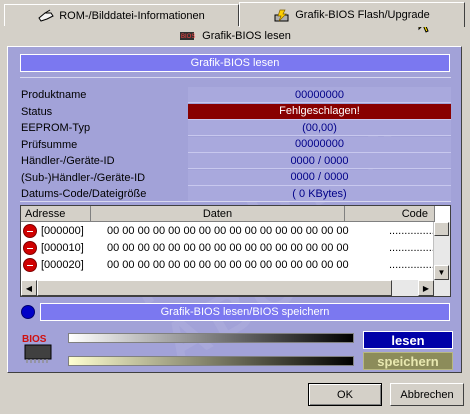 The height and width of the screenshot is (414, 470). What do you see at coordinates (319, 111) in the screenshot?
I see `status-value: Fehlgeschlagen!` at bounding box center [319, 111].